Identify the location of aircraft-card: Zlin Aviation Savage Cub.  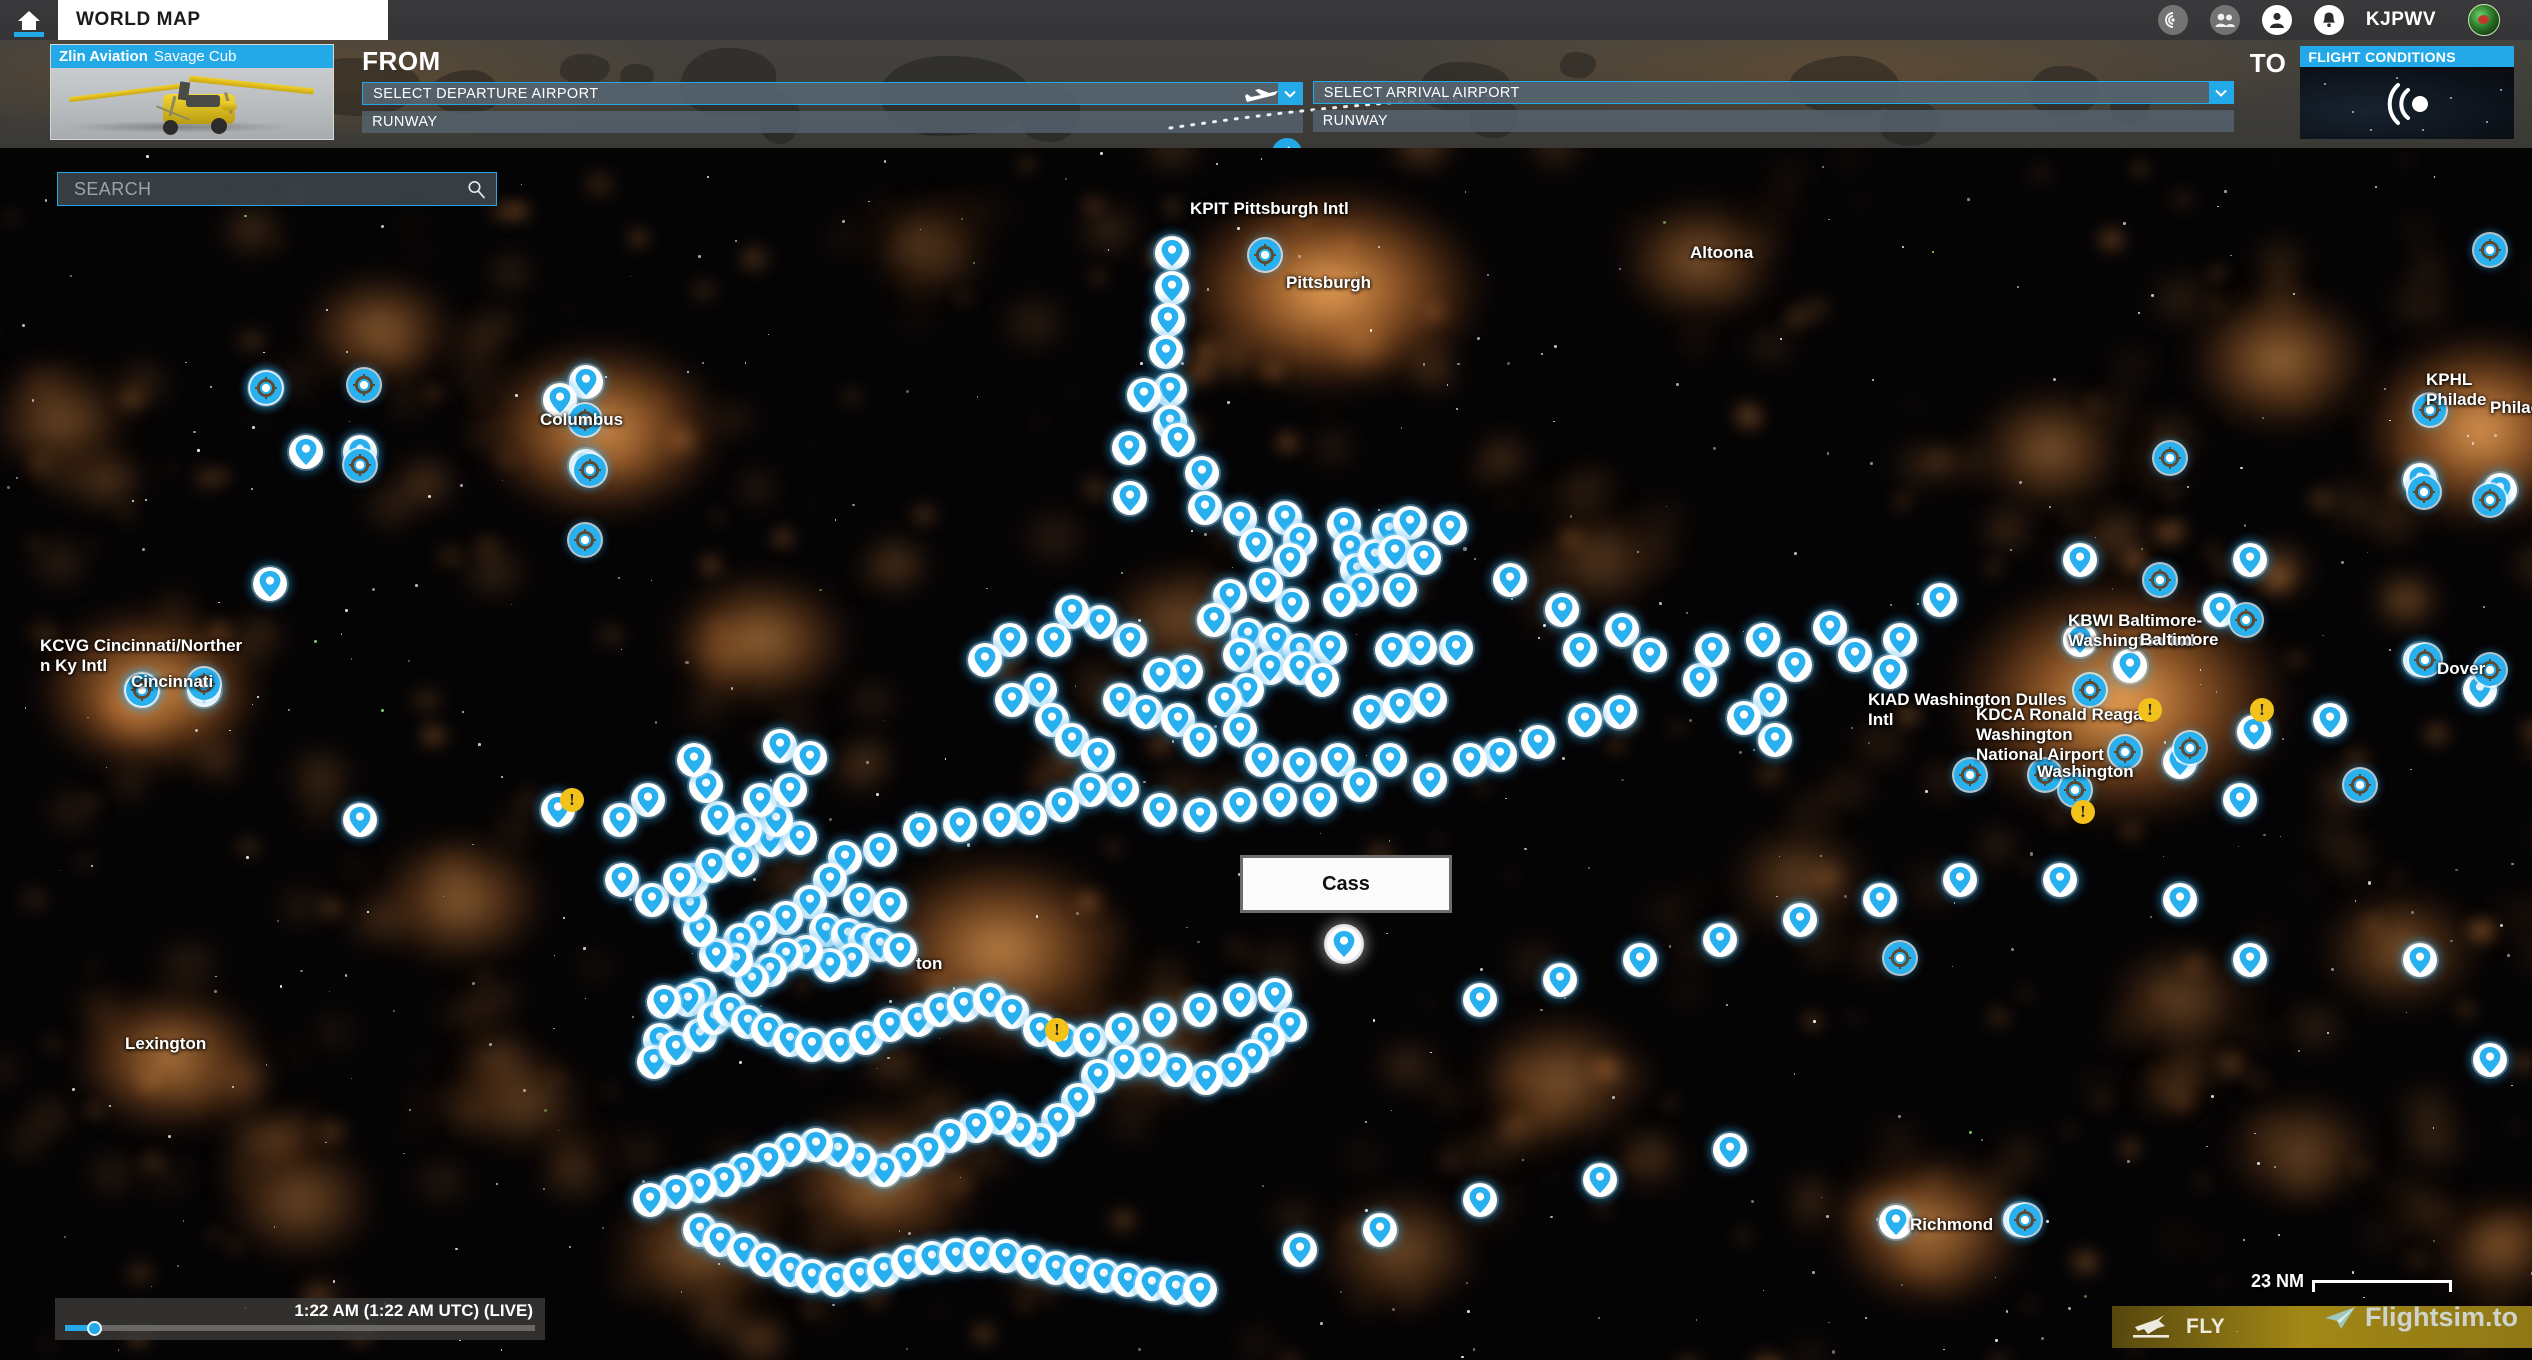
(192, 92).